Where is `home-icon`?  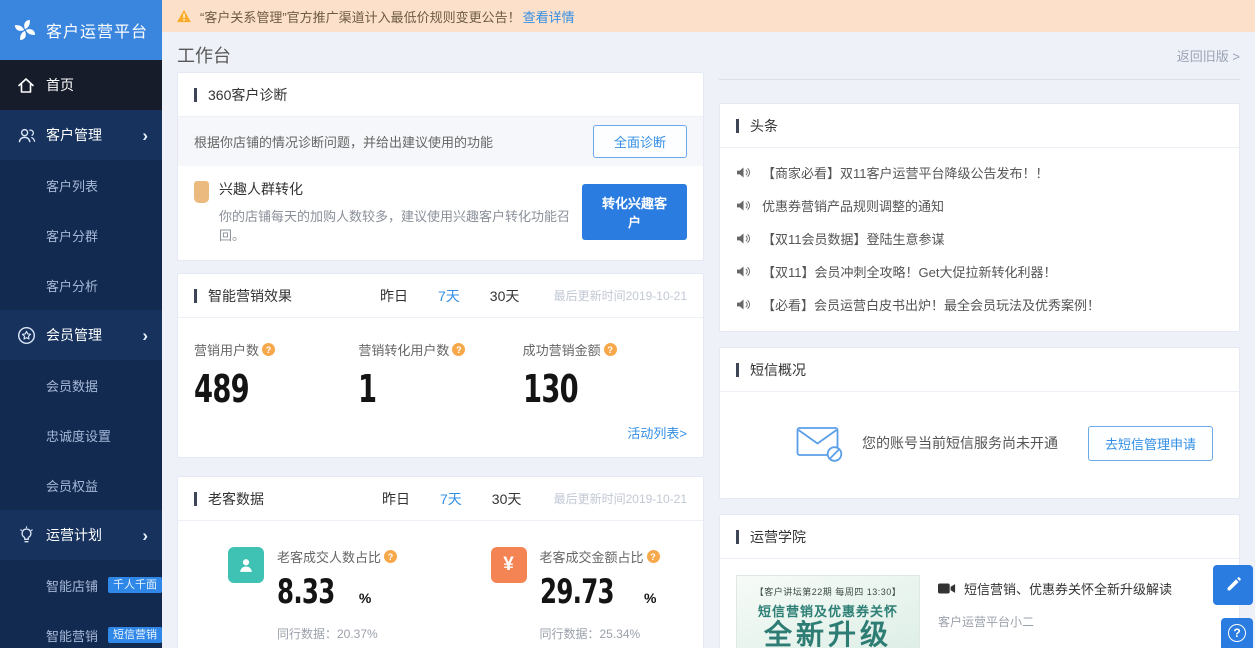 home-icon is located at coordinates (26, 85).